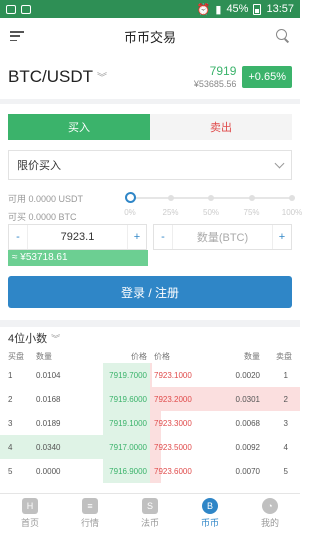  Describe the element at coordinates (285, 447) in the screenshot. I see `ask-index: 4` at that location.